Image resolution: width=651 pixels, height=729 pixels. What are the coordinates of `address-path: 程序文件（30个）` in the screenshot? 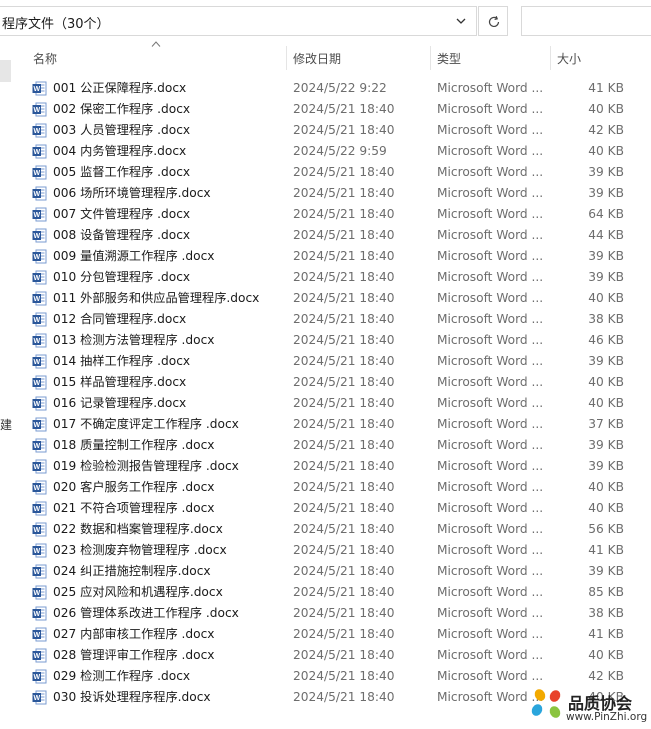 It's located at (56, 22).